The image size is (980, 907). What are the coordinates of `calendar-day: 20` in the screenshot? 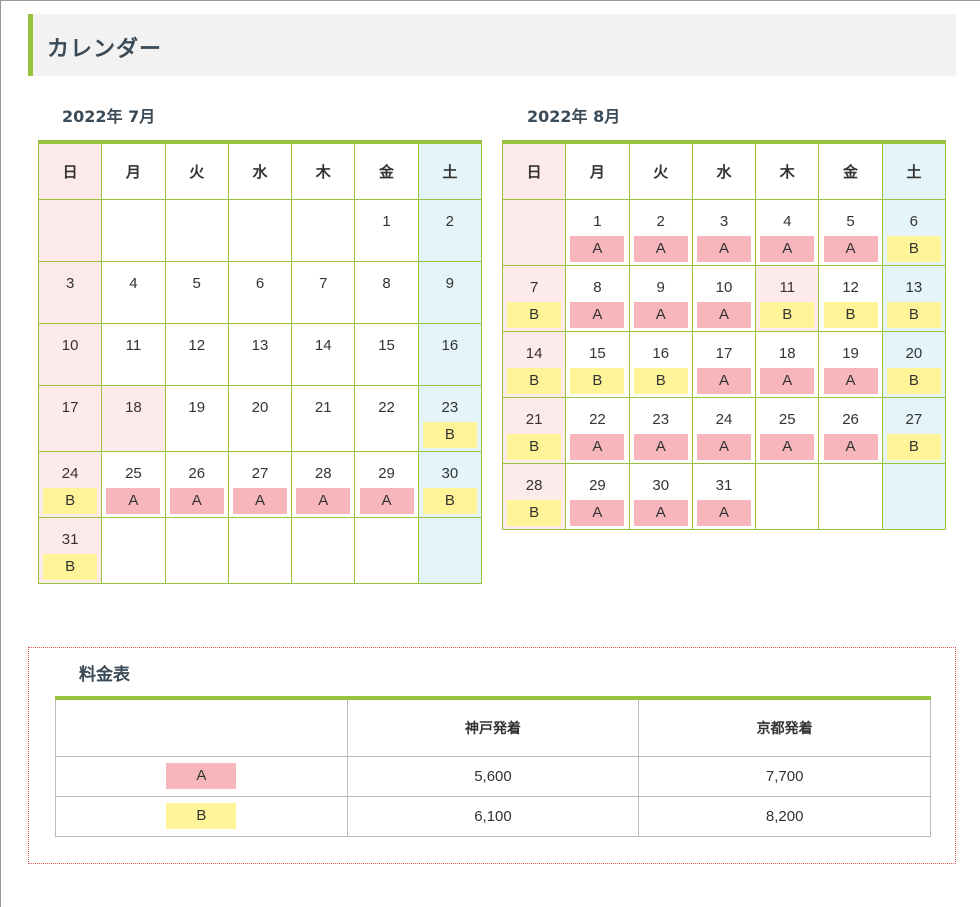 It's located at (260, 418).